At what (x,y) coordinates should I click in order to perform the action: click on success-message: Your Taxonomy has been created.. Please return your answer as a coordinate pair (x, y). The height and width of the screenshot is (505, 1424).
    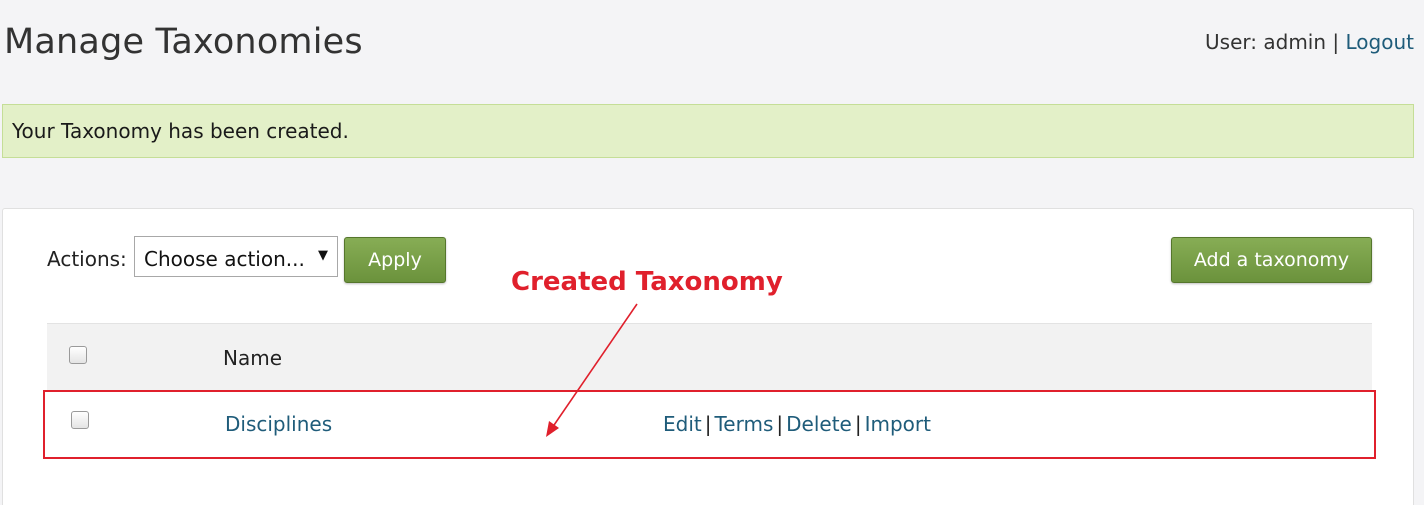
    Looking at the image, I should click on (708, 131).